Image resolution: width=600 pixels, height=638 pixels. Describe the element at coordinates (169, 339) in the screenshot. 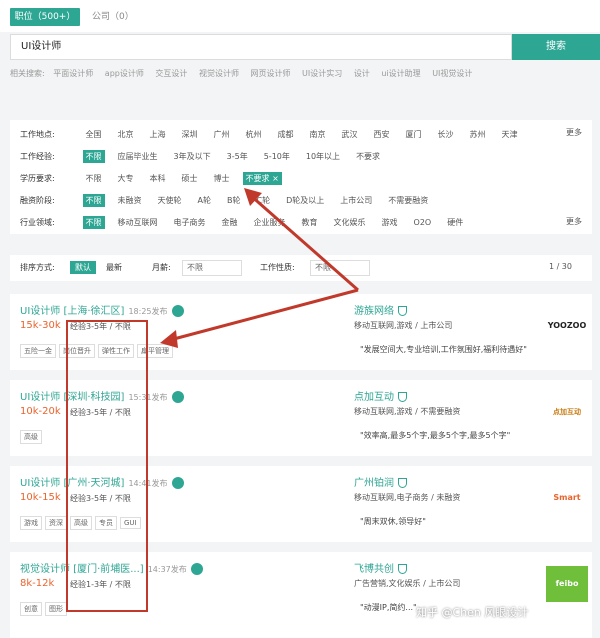

I see `annotation-arrowhead` at that location.